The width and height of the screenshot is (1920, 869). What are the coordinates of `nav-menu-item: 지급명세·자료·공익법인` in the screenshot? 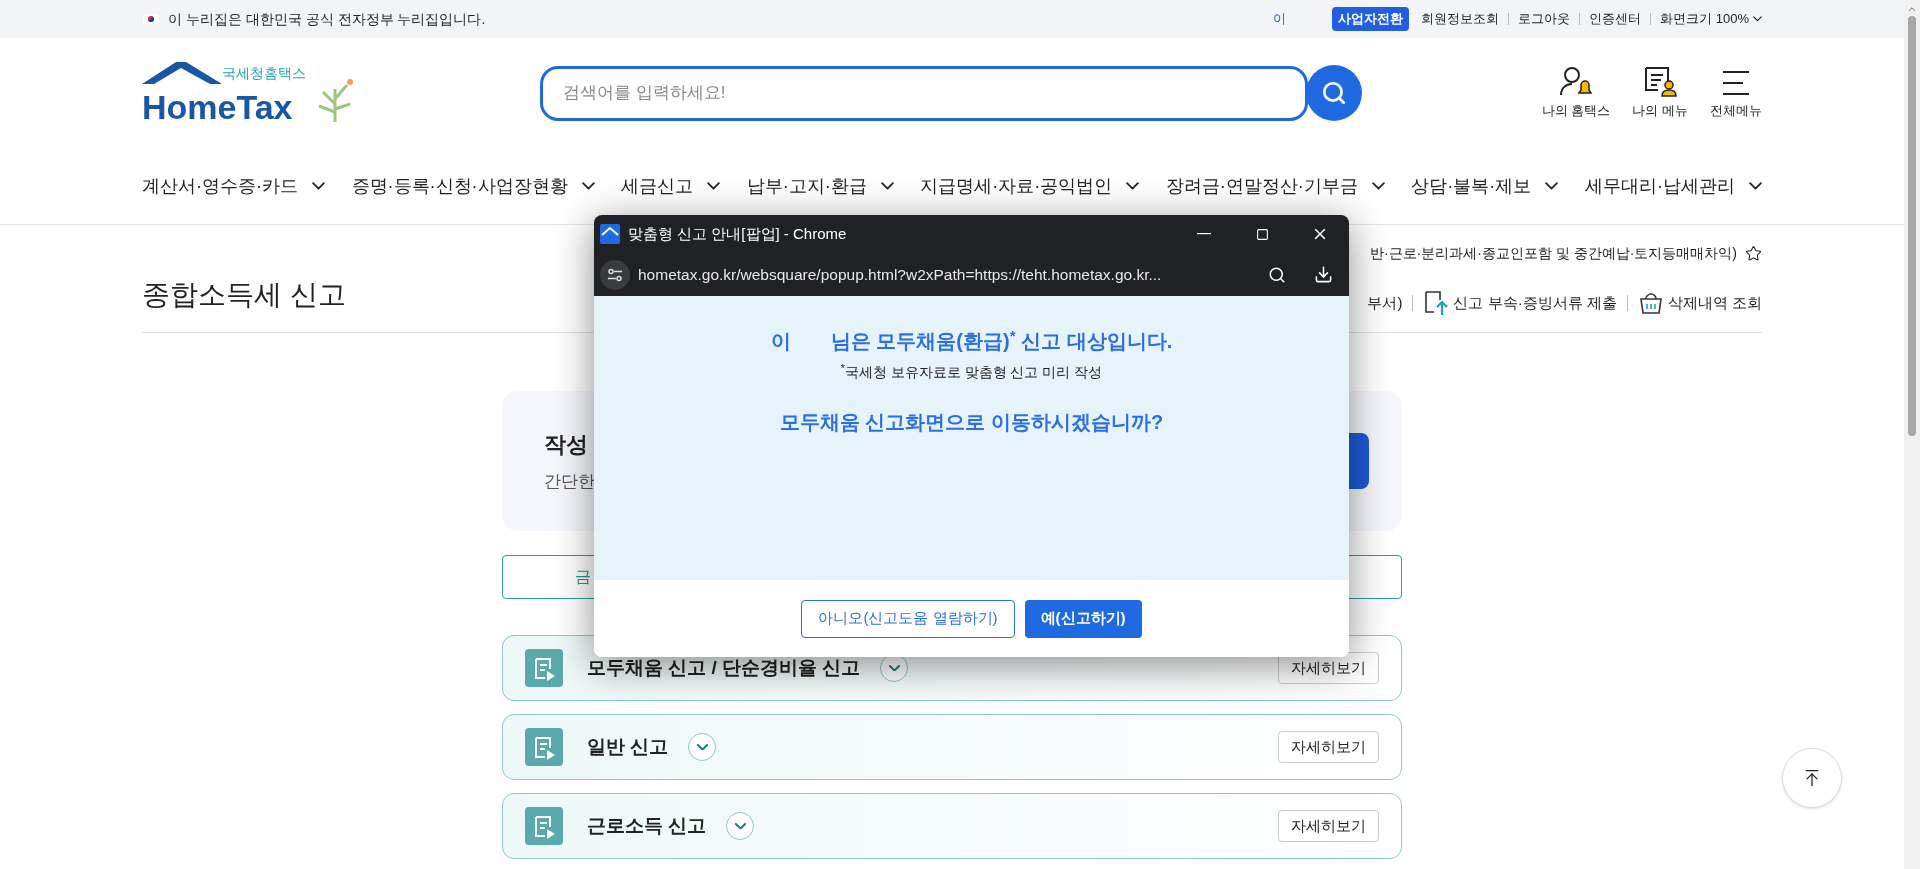 It's located at (1030, 186).